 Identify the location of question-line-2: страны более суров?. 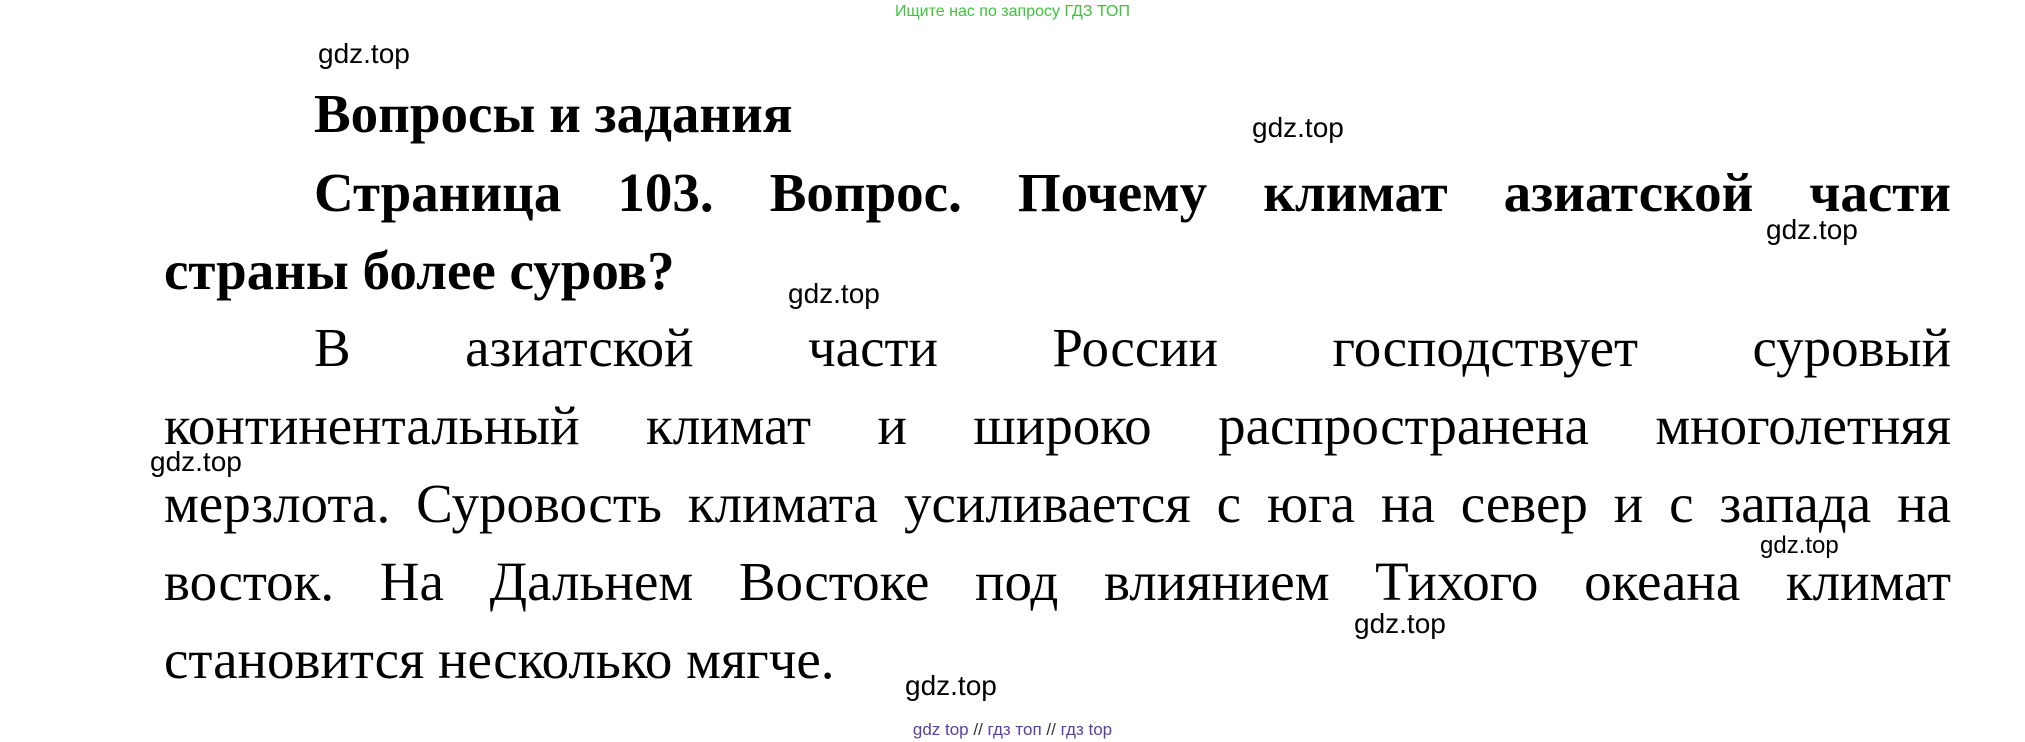
(419, 270).